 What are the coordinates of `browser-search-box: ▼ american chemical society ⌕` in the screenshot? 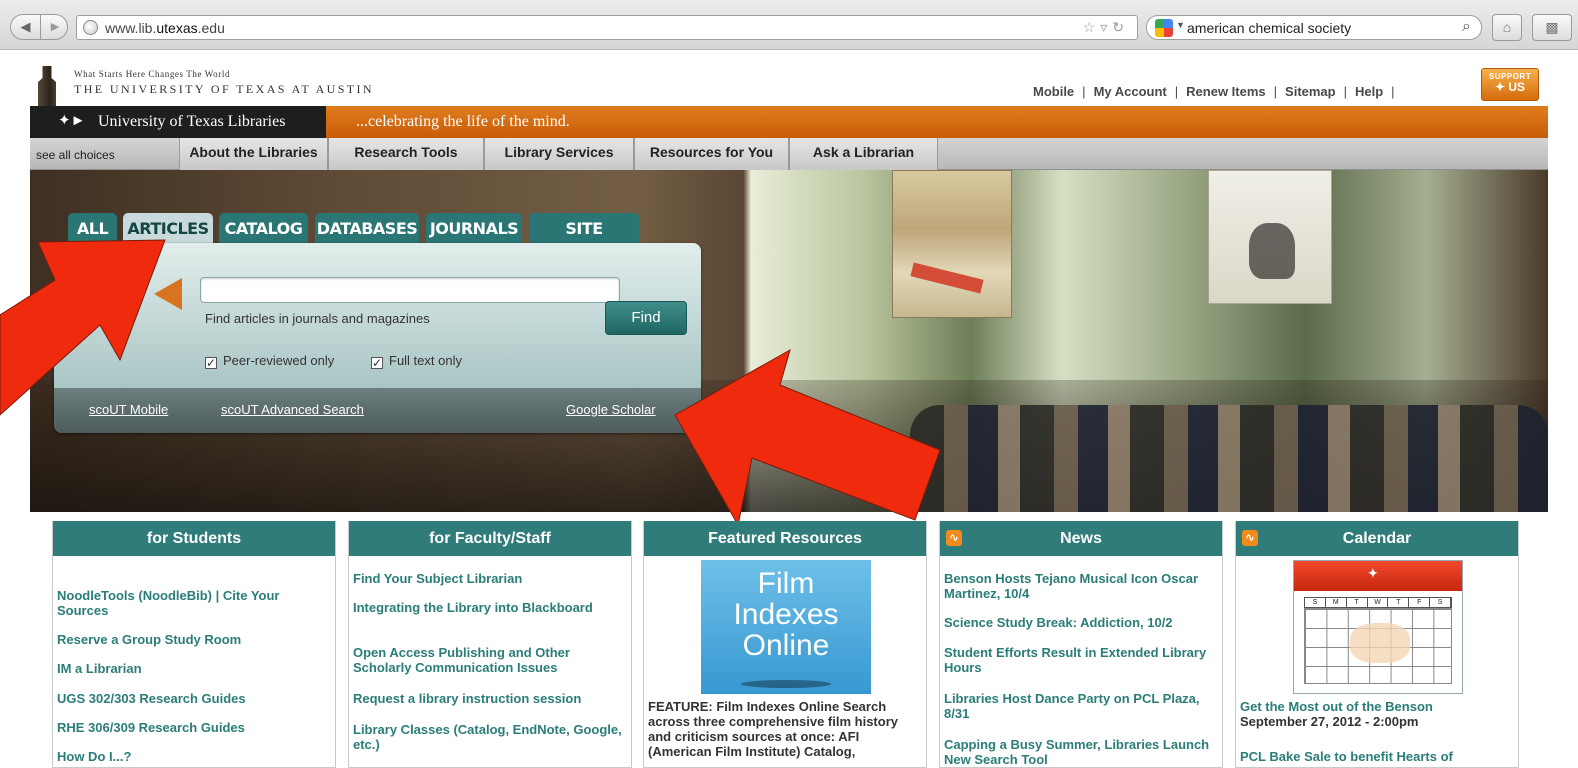 It's located at (1314, 27).